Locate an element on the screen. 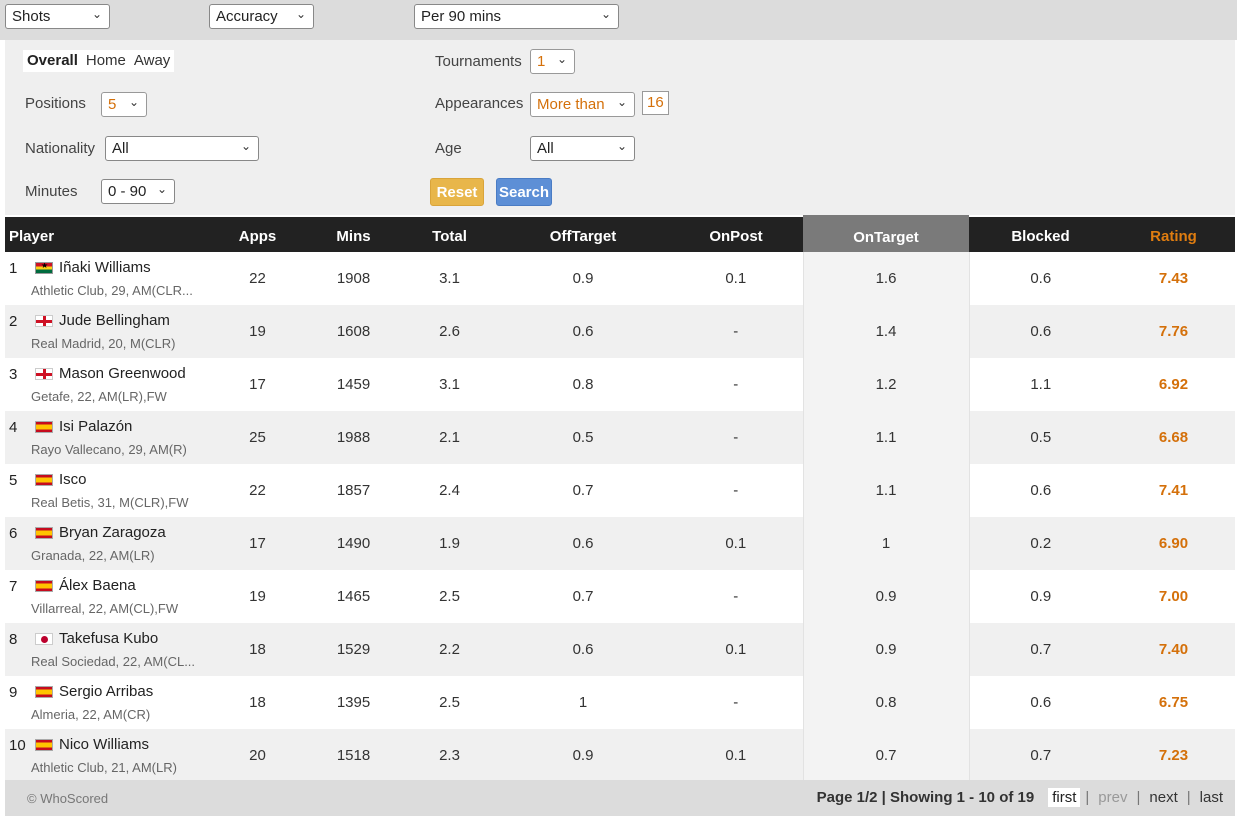 The height and width of the screenshot is (820, 1237). player-name: Isi Palazón is located at coordinates (95, 426).